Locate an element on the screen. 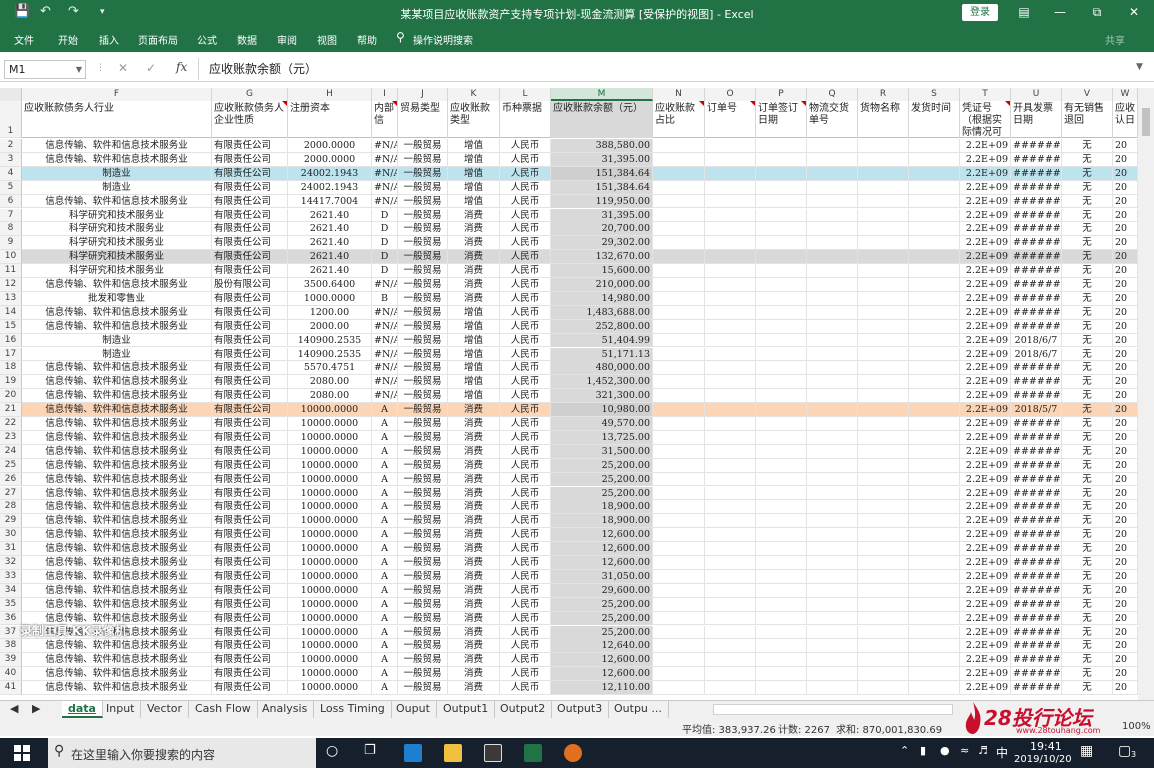  row-number: 41 is located at coordinates (11, 688).